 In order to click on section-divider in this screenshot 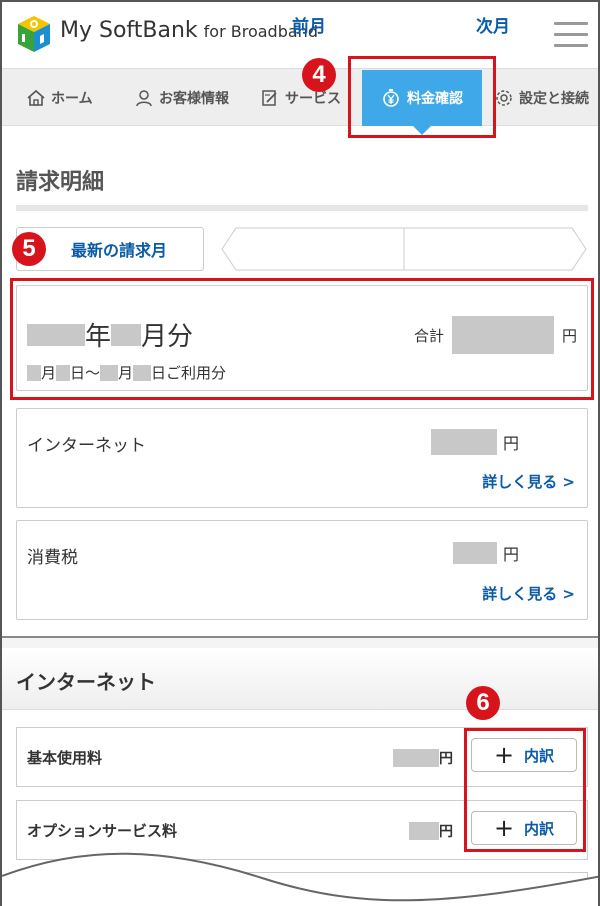, I will do `click(300, 642)`.